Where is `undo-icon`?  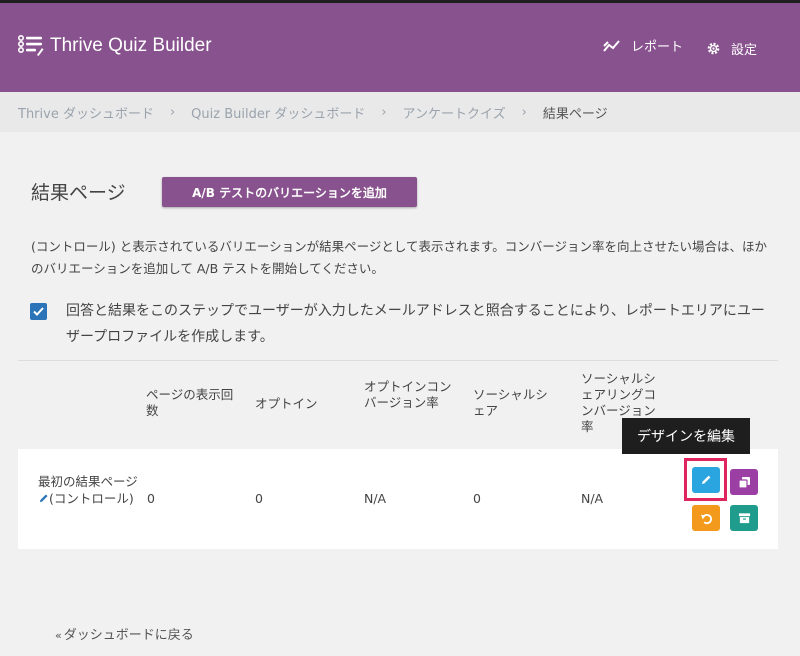
undo-icon is located at coordinates (706, 518).